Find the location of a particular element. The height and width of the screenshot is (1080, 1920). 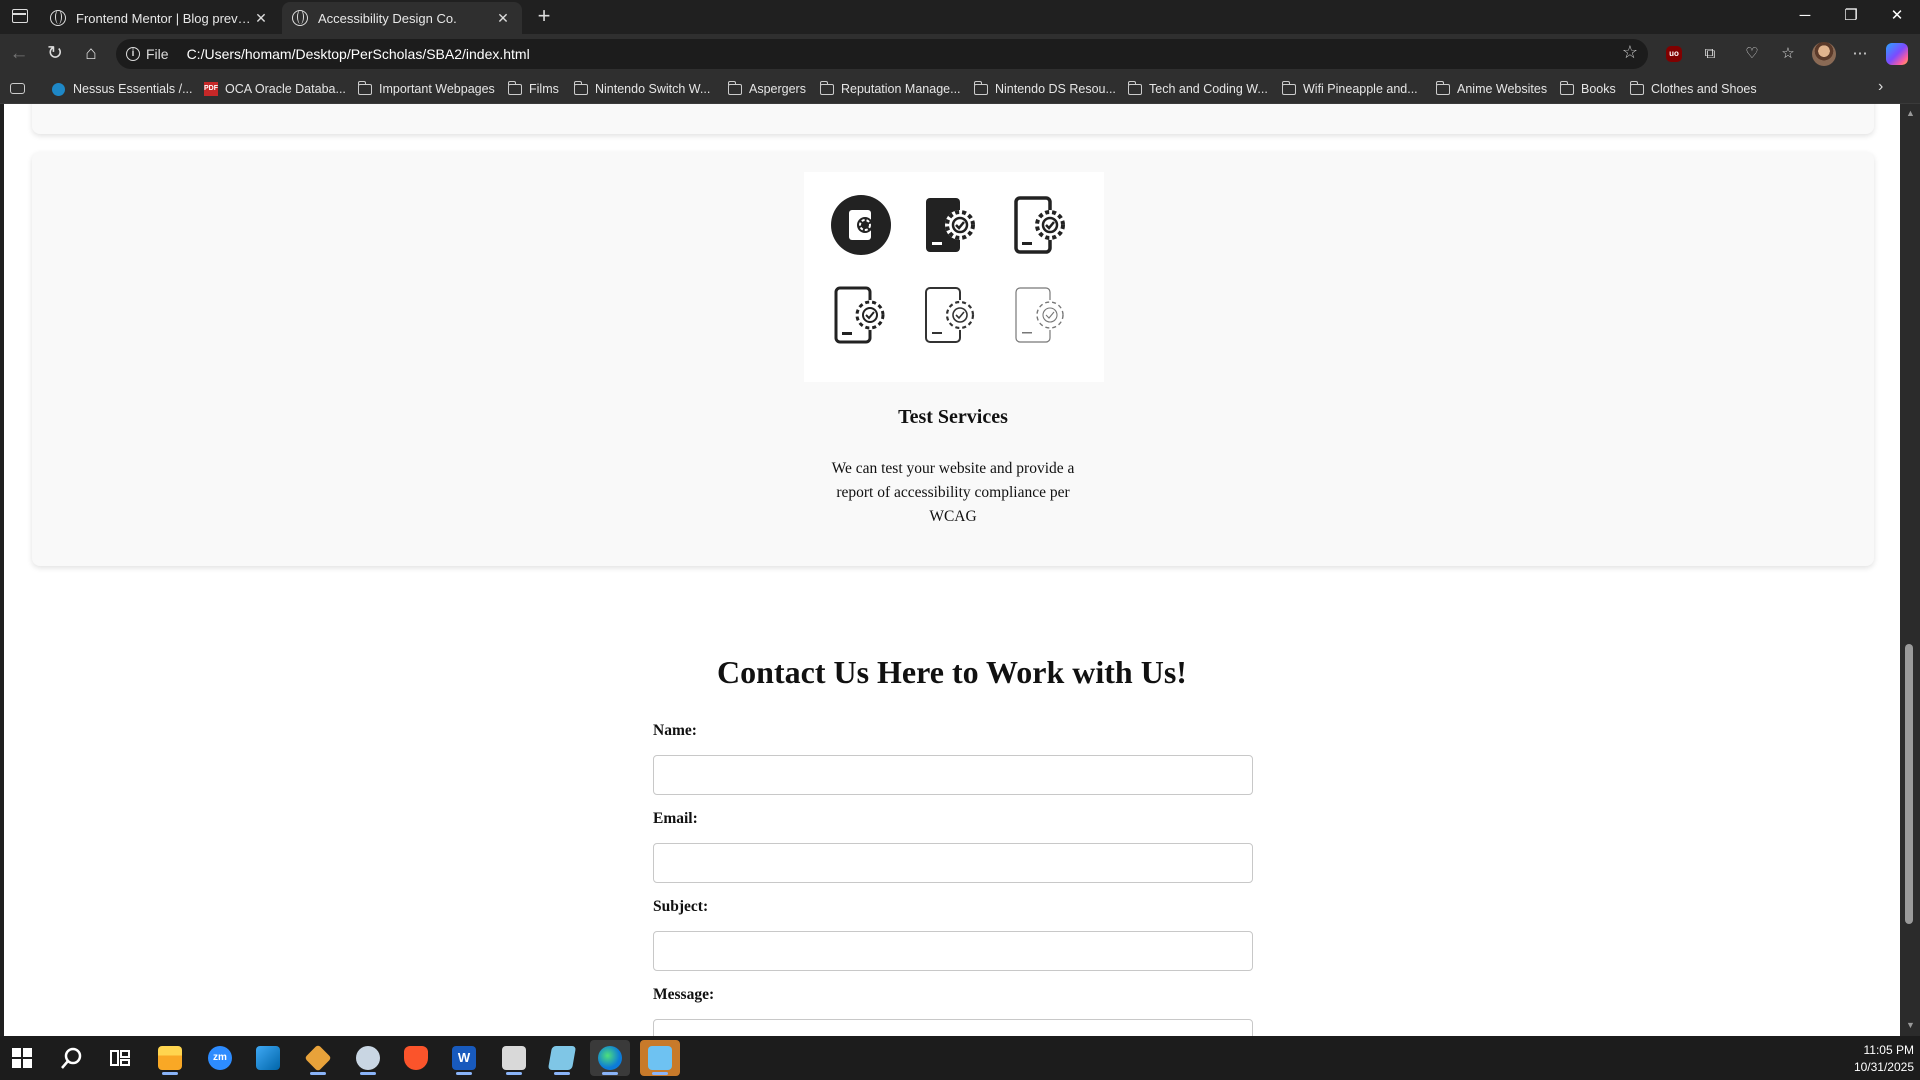

notepad-icon is located at coordinates (562, 1058).